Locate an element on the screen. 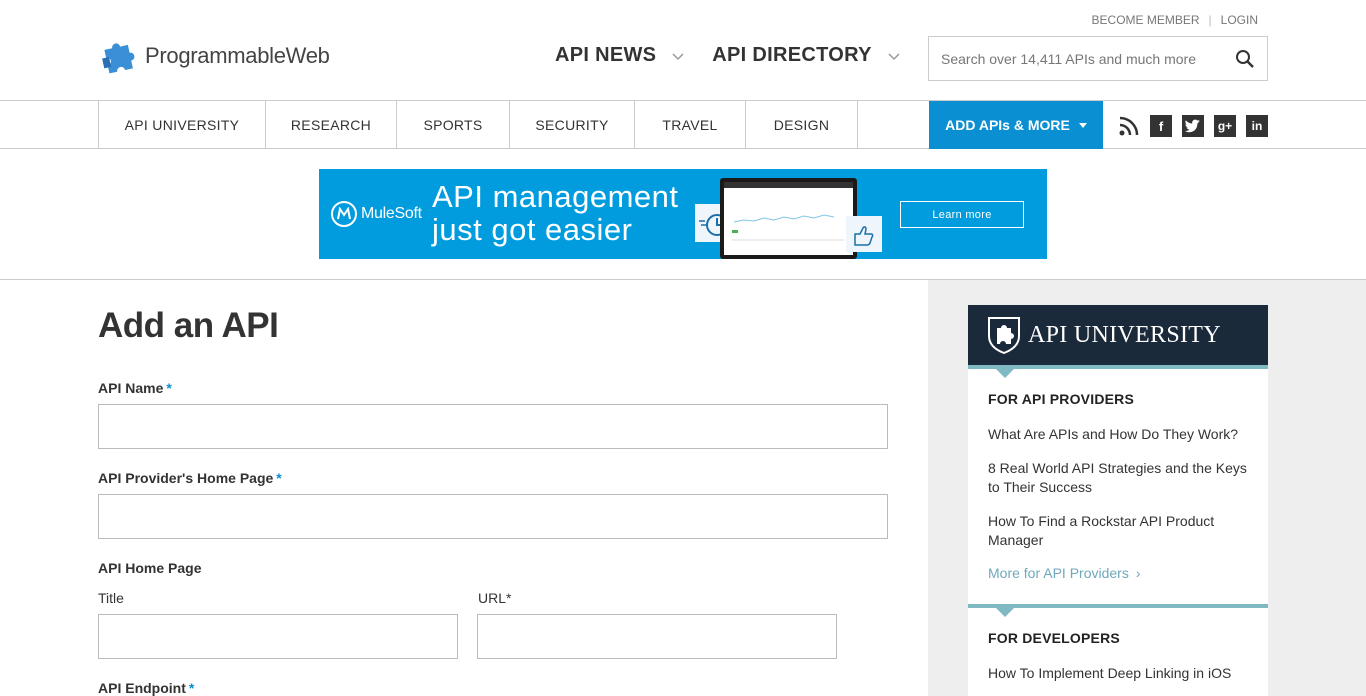 The height and width of the screenshot is (696, 1366). tab-api-university: API UNIVERSITY is located at coordinates (181, 124).